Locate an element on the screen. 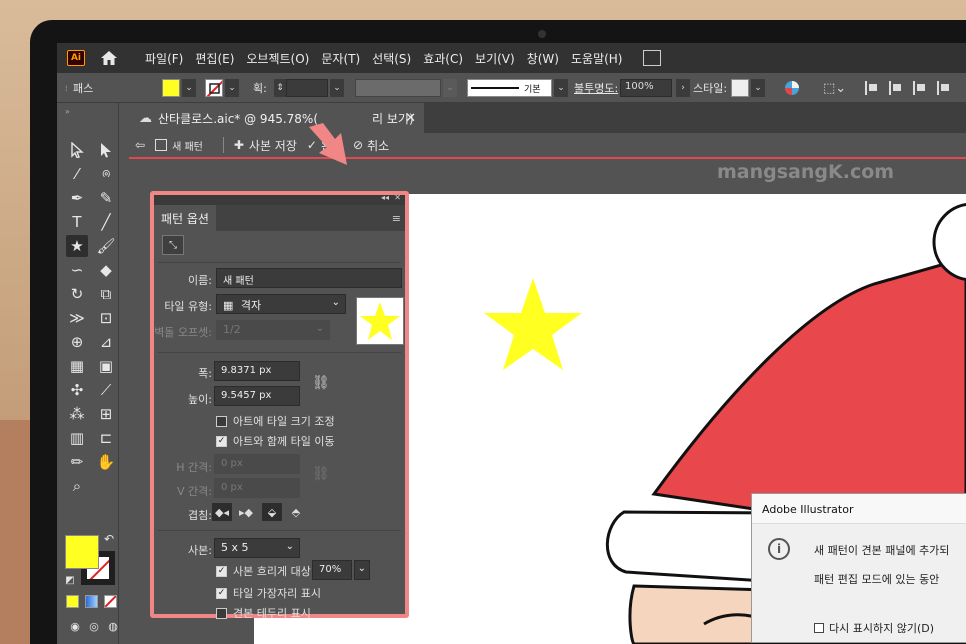  direct-selection-tool-icon is located at coordinates (106, 150).